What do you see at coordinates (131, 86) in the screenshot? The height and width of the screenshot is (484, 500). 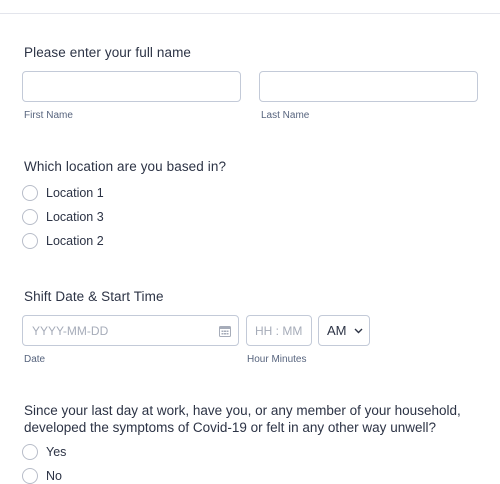 I see `first-name-input` at bounding box center [131, 86].